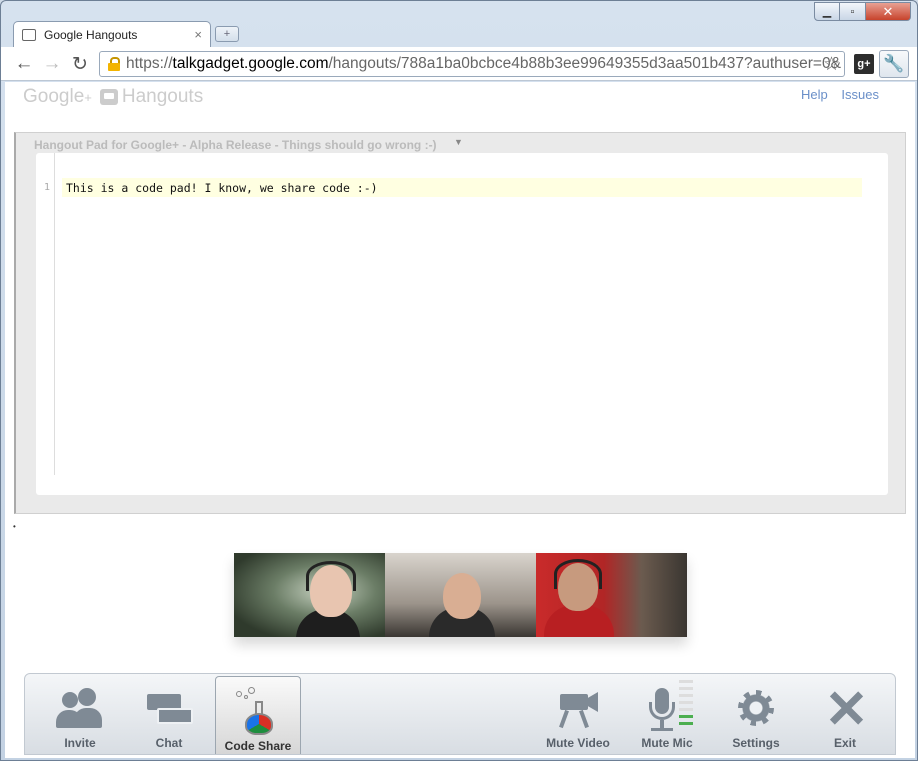  Describe the element at coordinates (169, 710) in the screenshot. I see `chat-bubbles-icon` at that location.